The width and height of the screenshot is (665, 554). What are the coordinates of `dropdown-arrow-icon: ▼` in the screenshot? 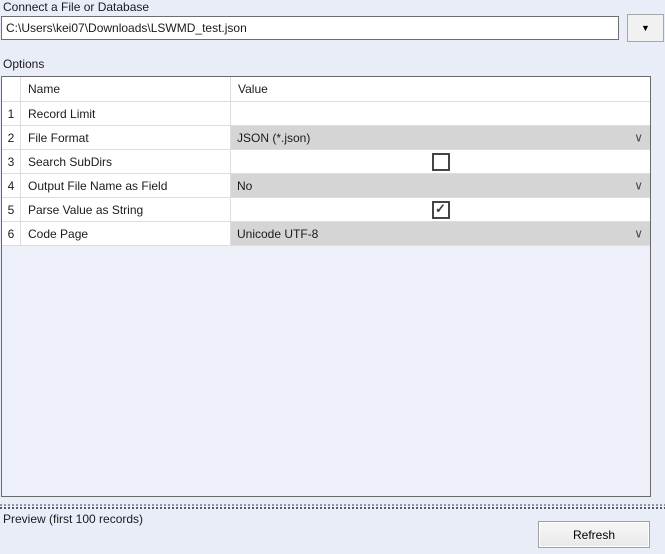 It's located at (645, 27).